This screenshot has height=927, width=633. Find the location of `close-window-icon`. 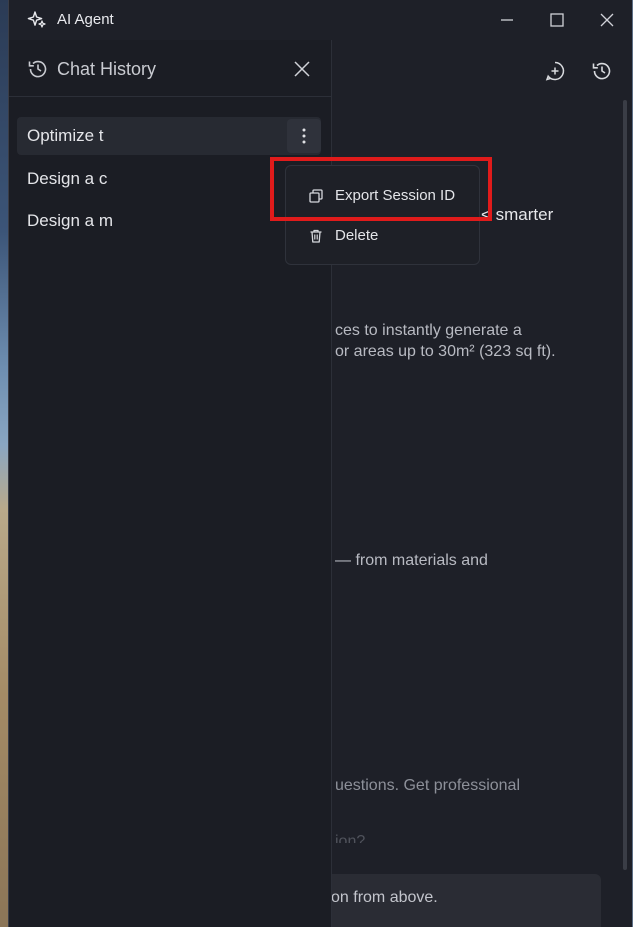

close-window-icon is located at coordinates (607, 20).